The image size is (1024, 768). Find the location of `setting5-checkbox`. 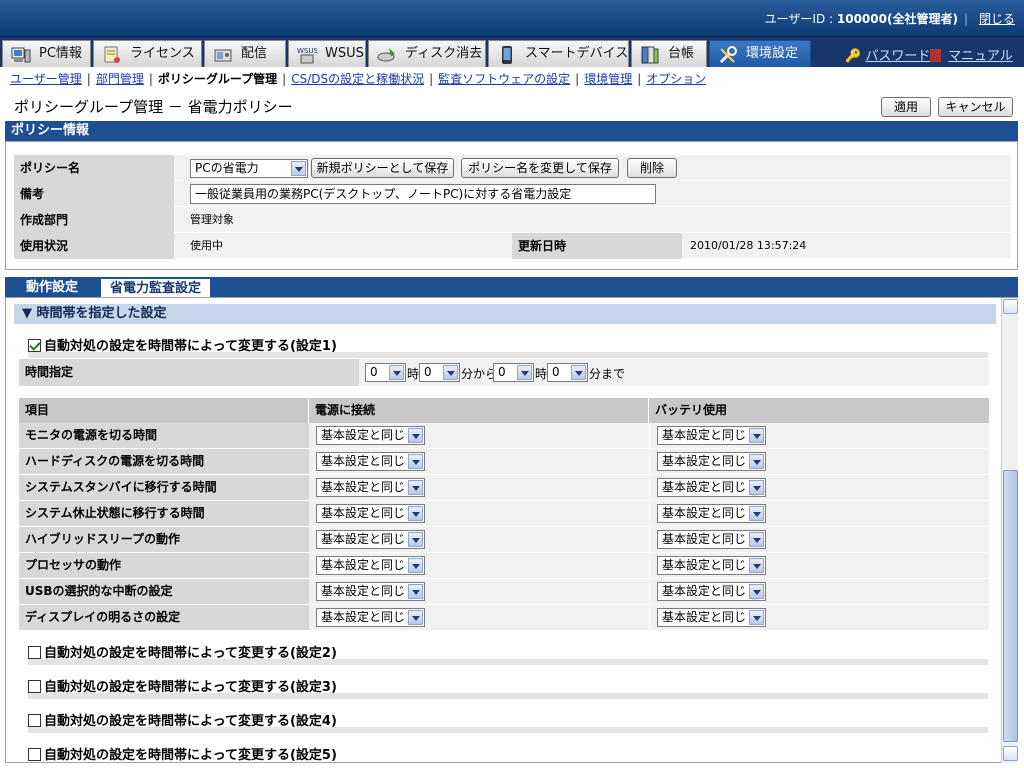

setting5-checkbox is located at coordinates (34, 754).